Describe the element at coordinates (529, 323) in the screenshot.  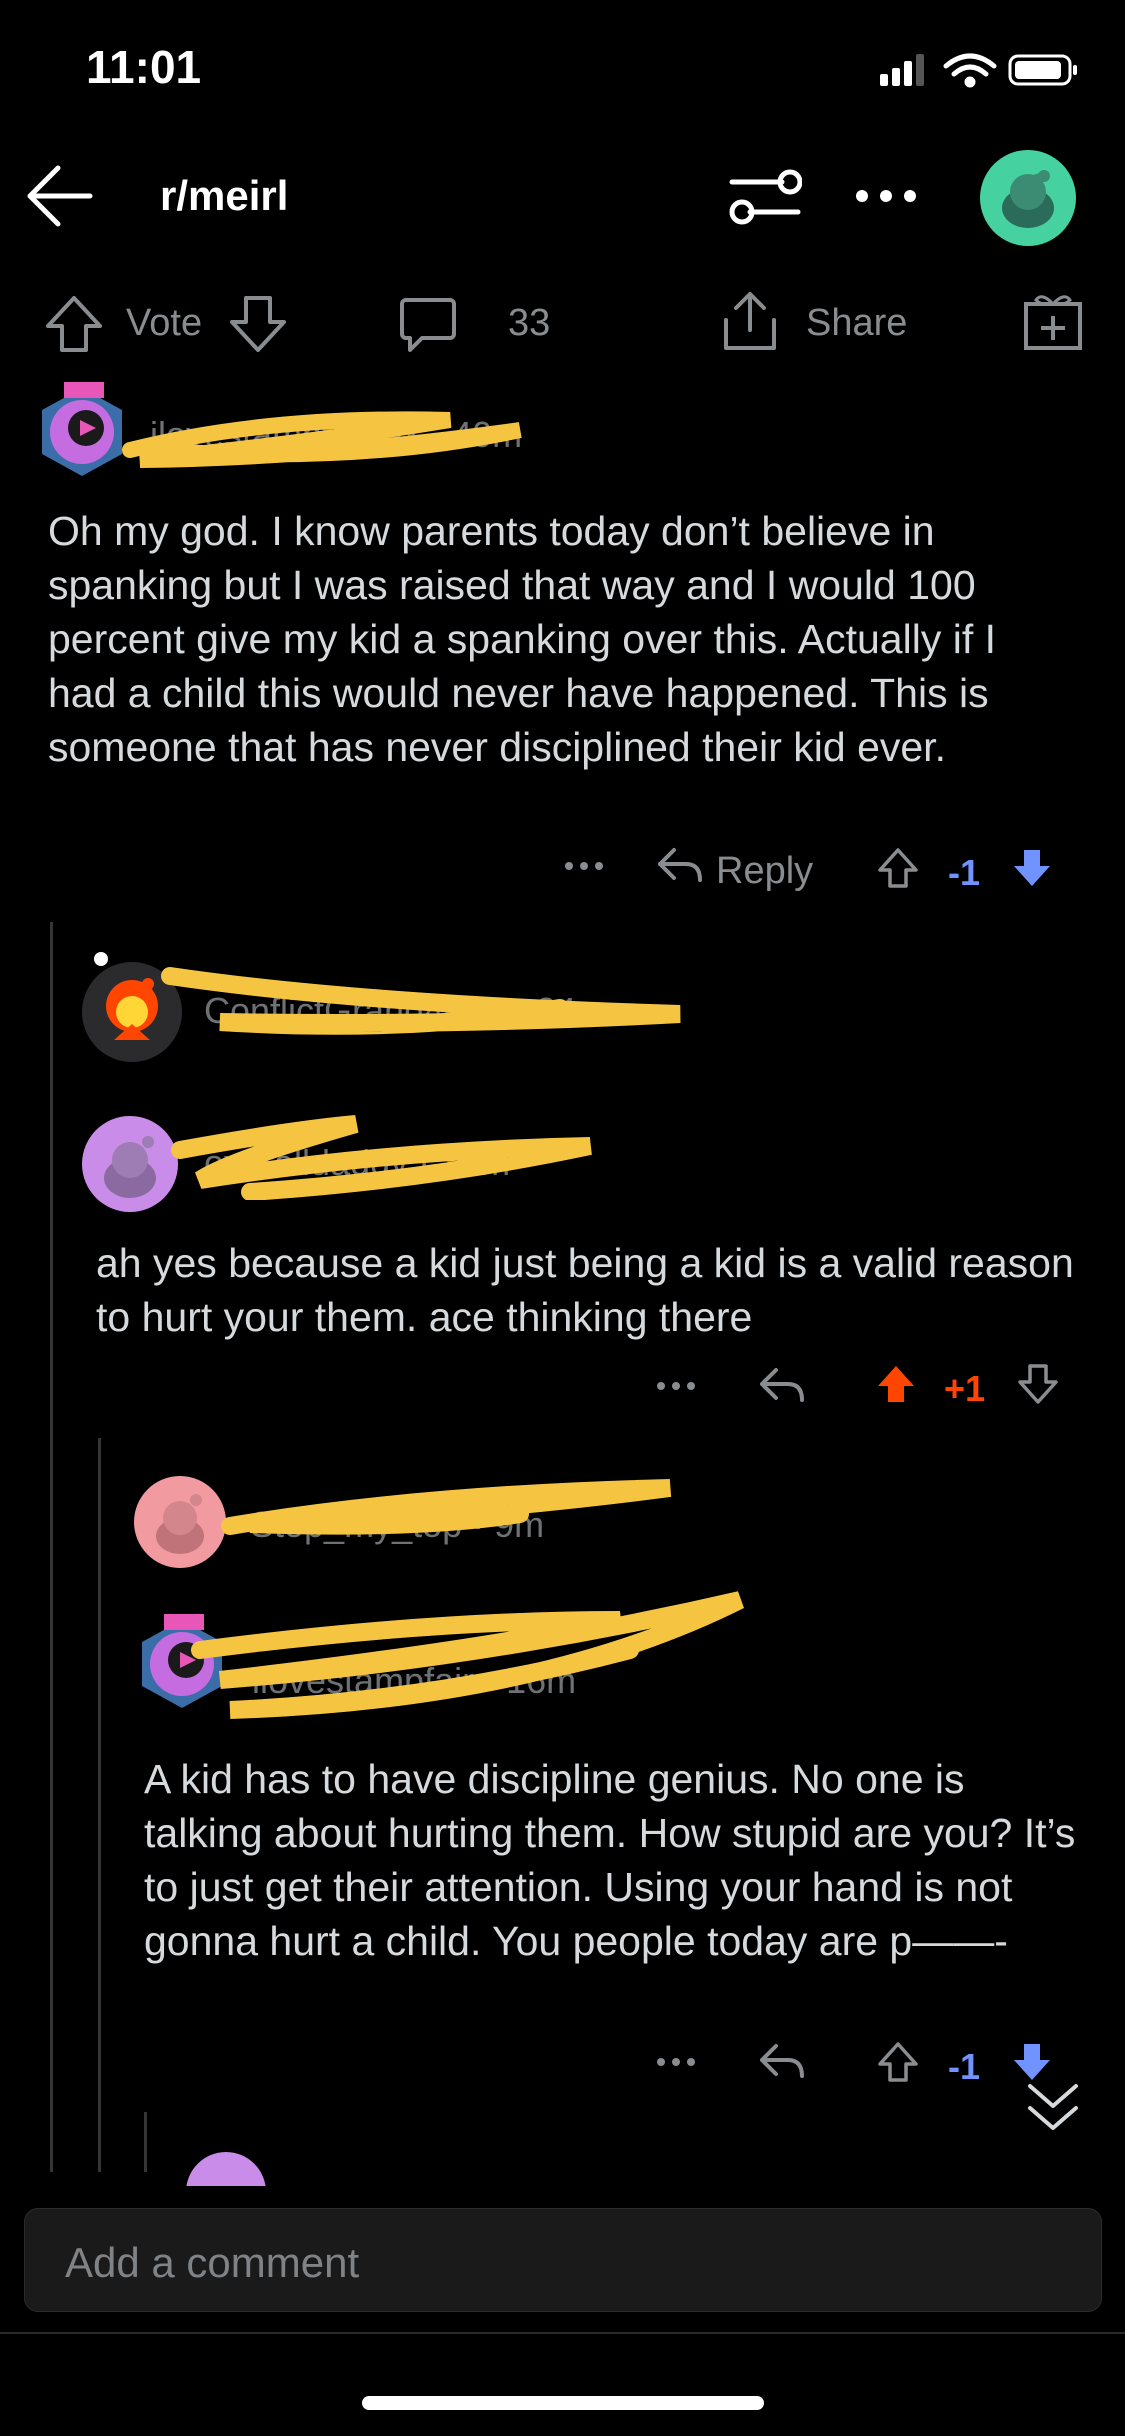
I see `comments-count: 33` at that location.